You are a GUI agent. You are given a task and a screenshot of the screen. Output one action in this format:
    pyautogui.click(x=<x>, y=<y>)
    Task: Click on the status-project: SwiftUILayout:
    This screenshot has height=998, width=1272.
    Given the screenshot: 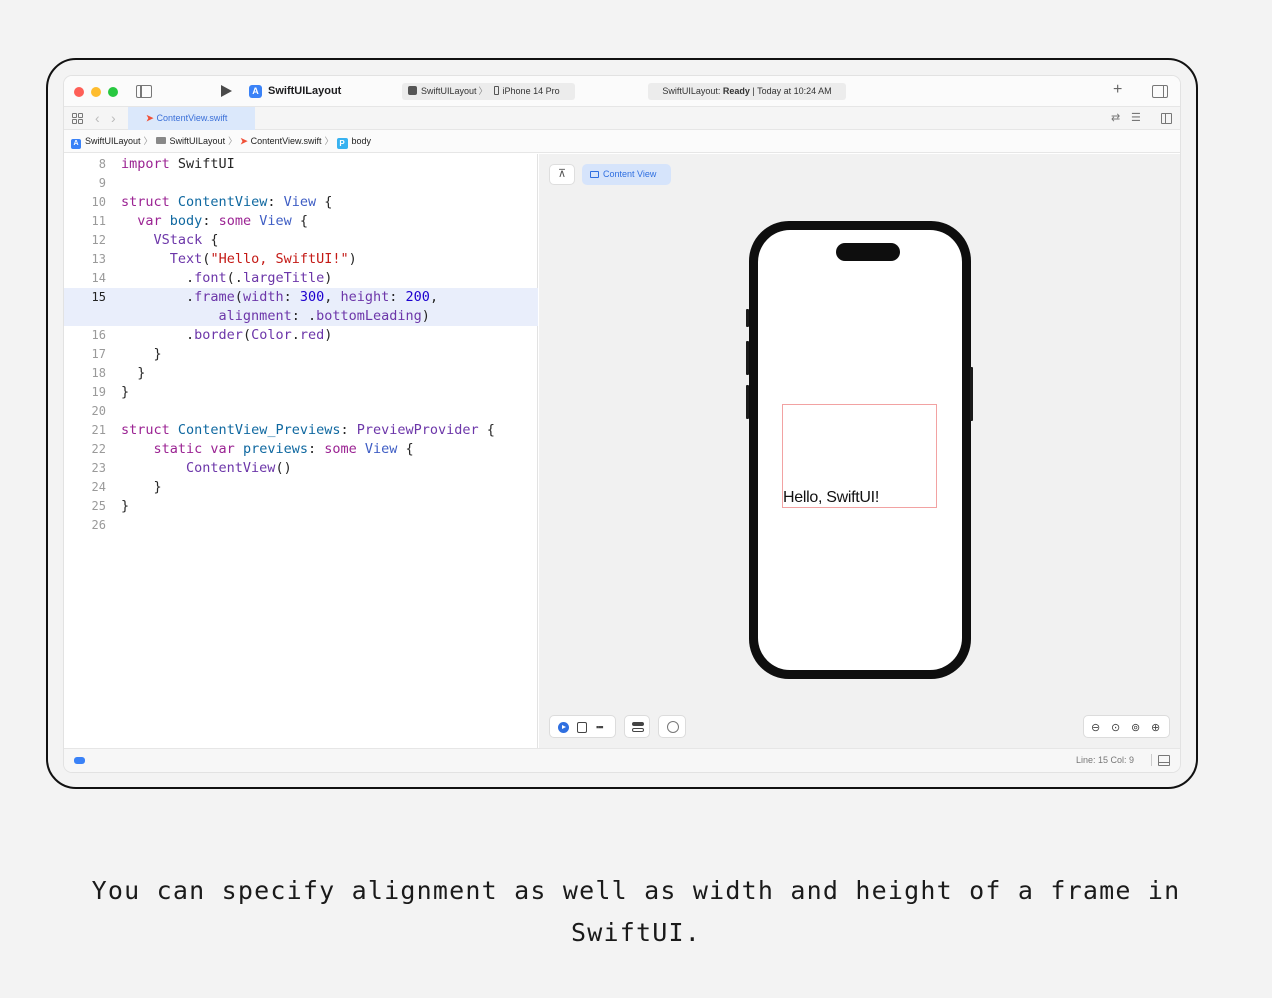 What is the action you would take?
    pyautogui.click(x=692, y=91)
    